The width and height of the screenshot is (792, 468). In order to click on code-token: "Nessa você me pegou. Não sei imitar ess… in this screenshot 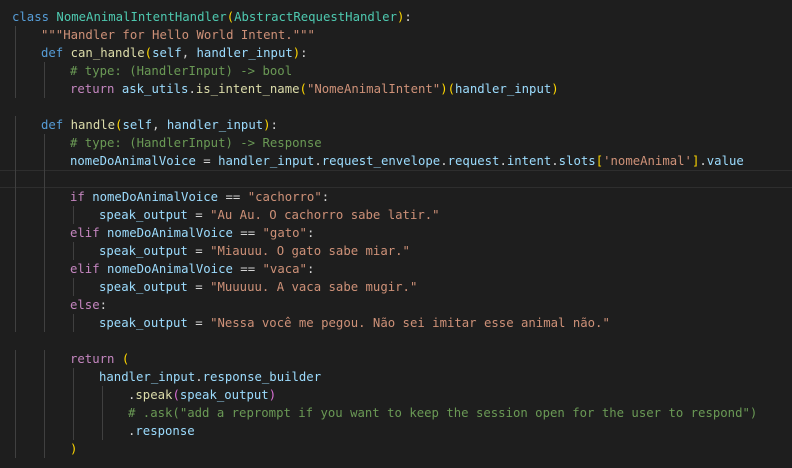, I will do `click(410, 323)`.